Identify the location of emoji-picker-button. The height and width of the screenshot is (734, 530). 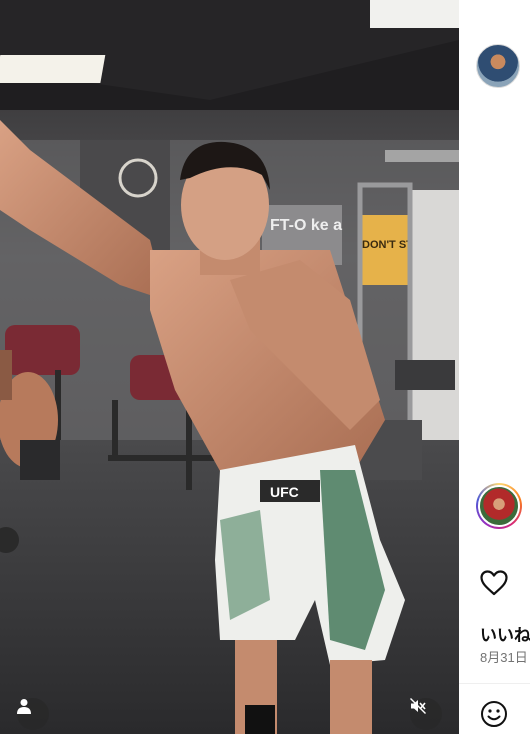
(494, 716).